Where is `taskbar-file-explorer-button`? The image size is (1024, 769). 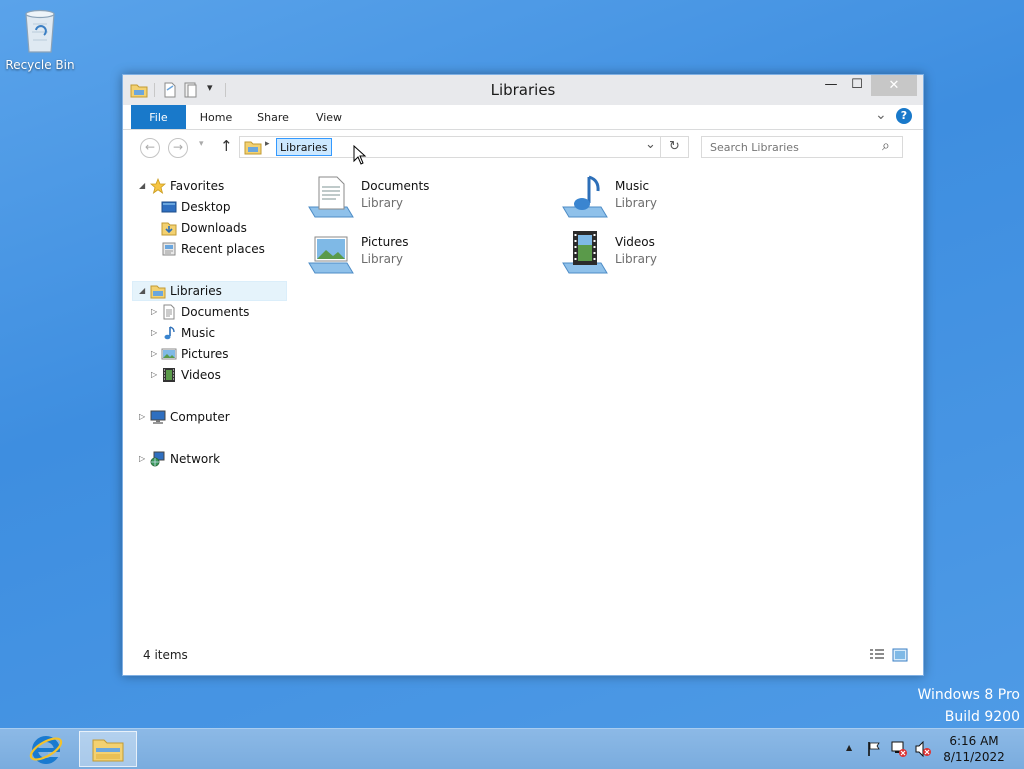 taskbar-file-explorer-button is located at coordinates (108, 749).